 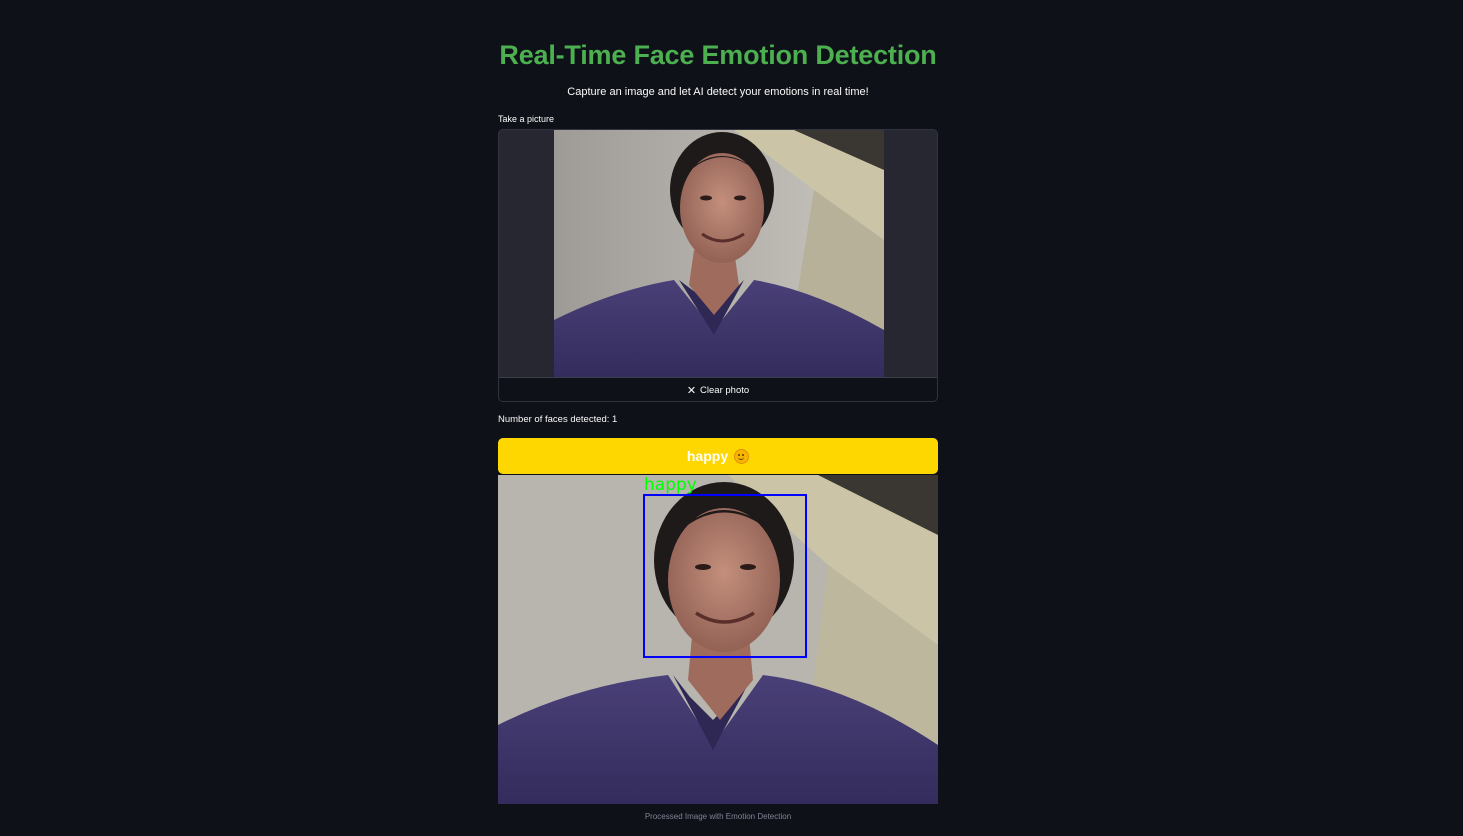 What do you see at coordinates (718, 816) in the screenshot?
I see `image-caption: Processed Image with Emotion Detection` at bounding box center [718, 816].